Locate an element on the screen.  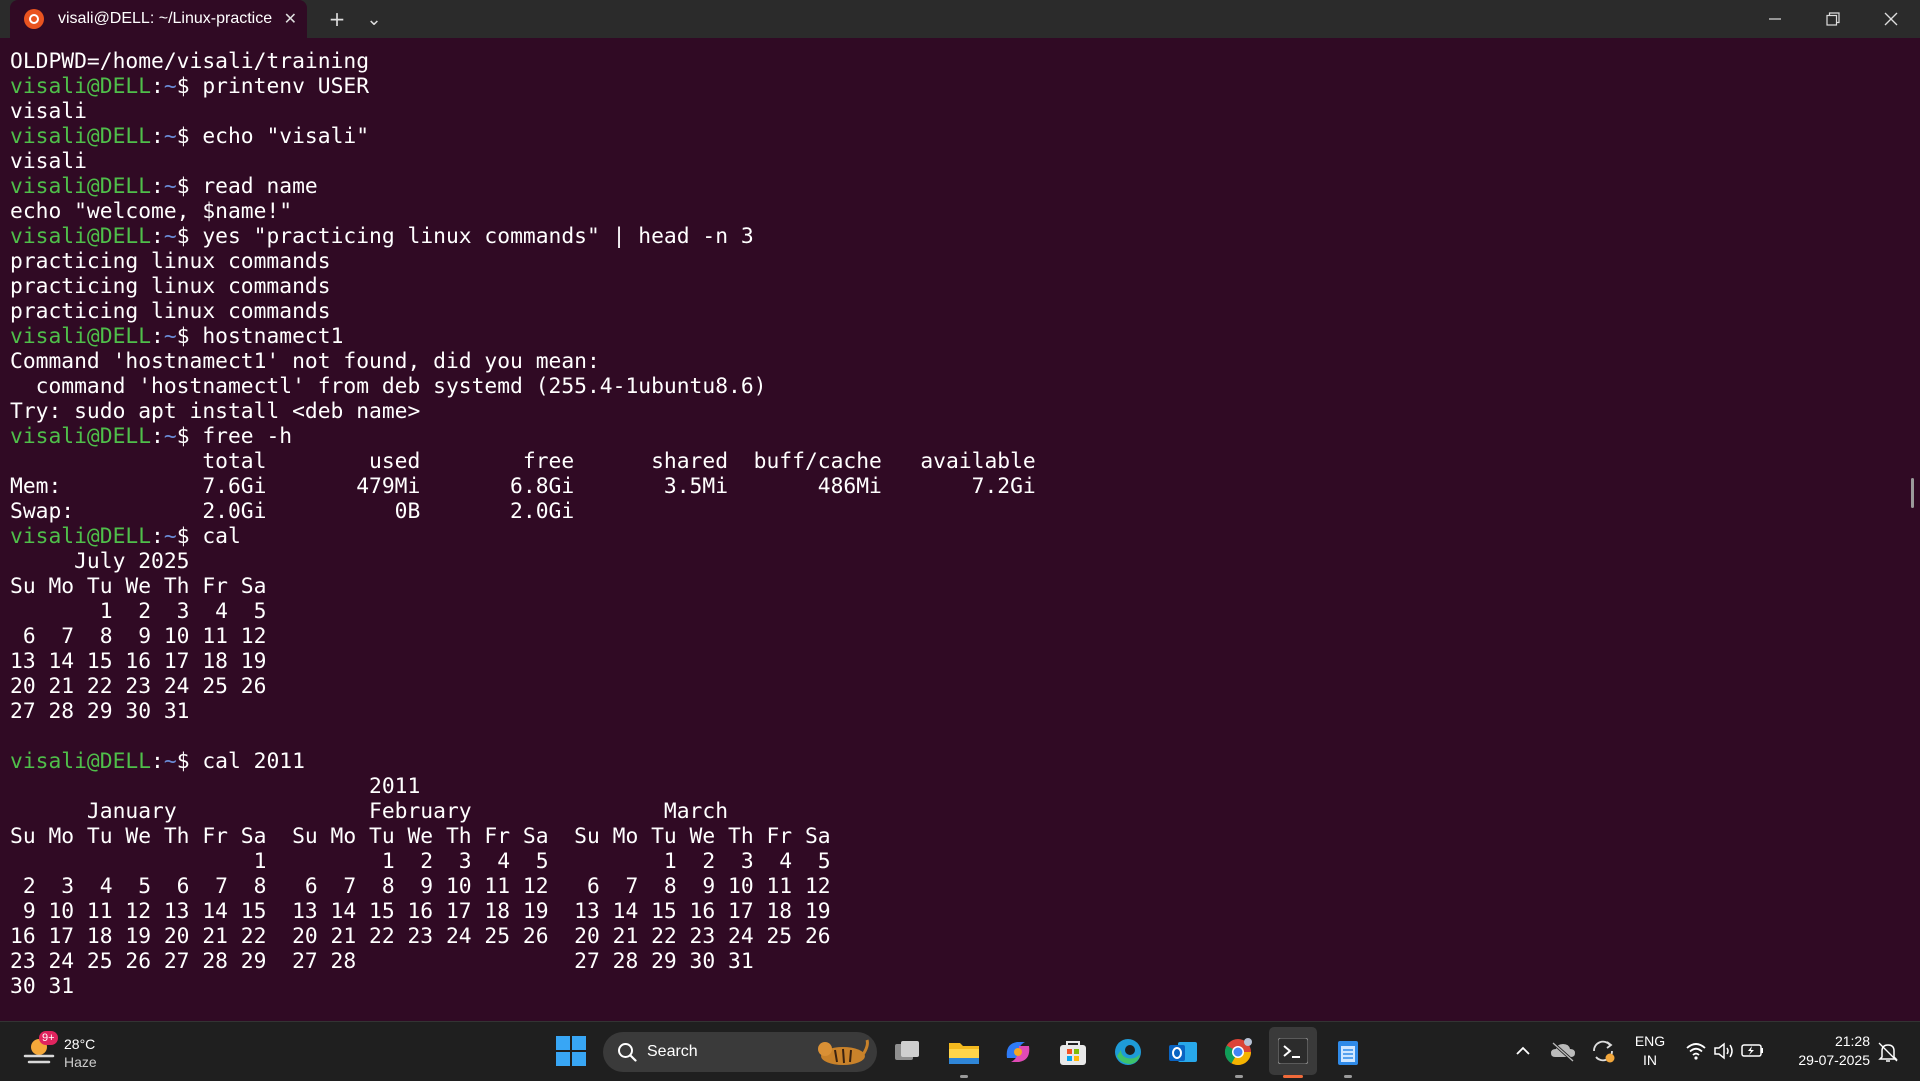
output-line: 30 31 is located at coordinates (42, 986).